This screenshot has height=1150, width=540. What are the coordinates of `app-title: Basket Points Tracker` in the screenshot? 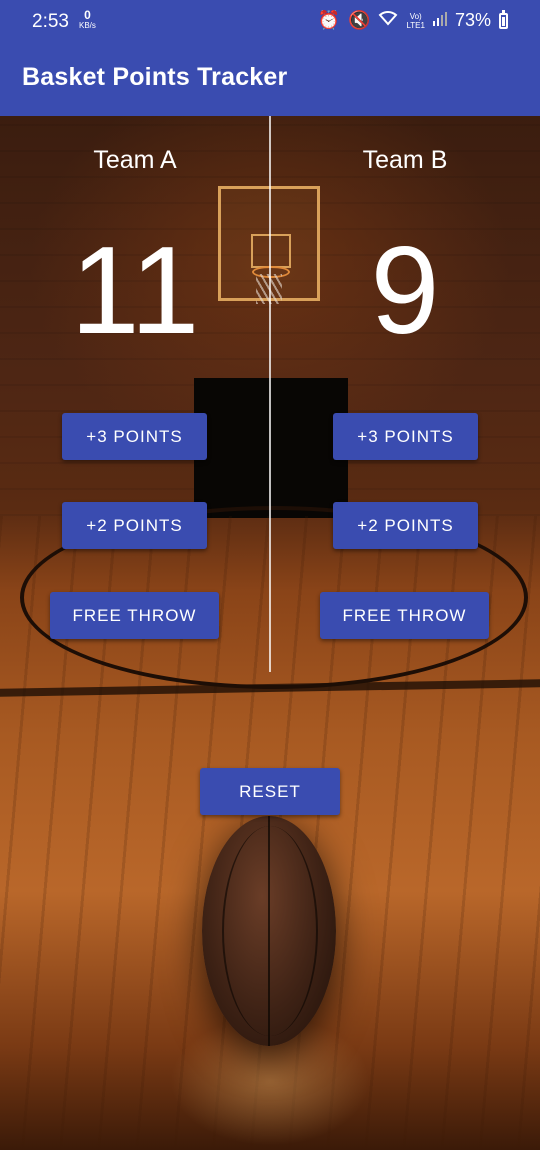 It's located at (155, 77).